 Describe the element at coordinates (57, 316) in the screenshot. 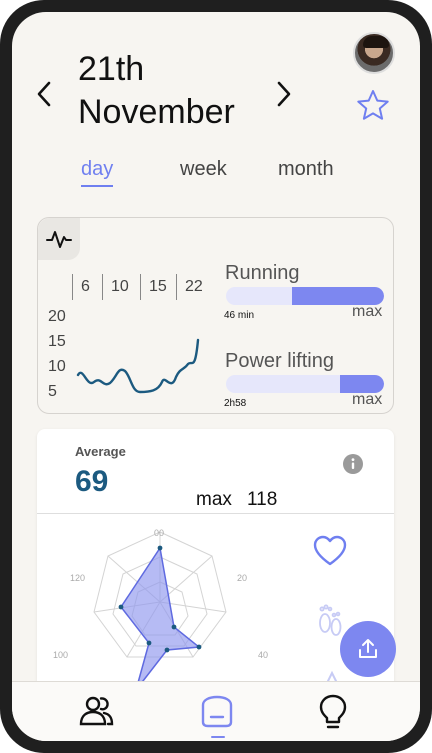

I see `value-tick: 20` at that location.